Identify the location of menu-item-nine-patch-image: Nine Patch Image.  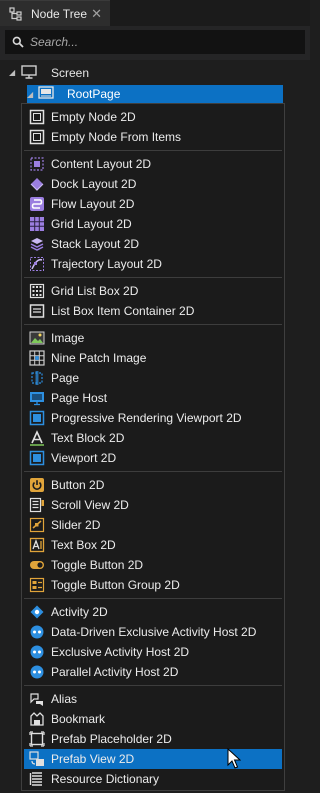
(153, 358).